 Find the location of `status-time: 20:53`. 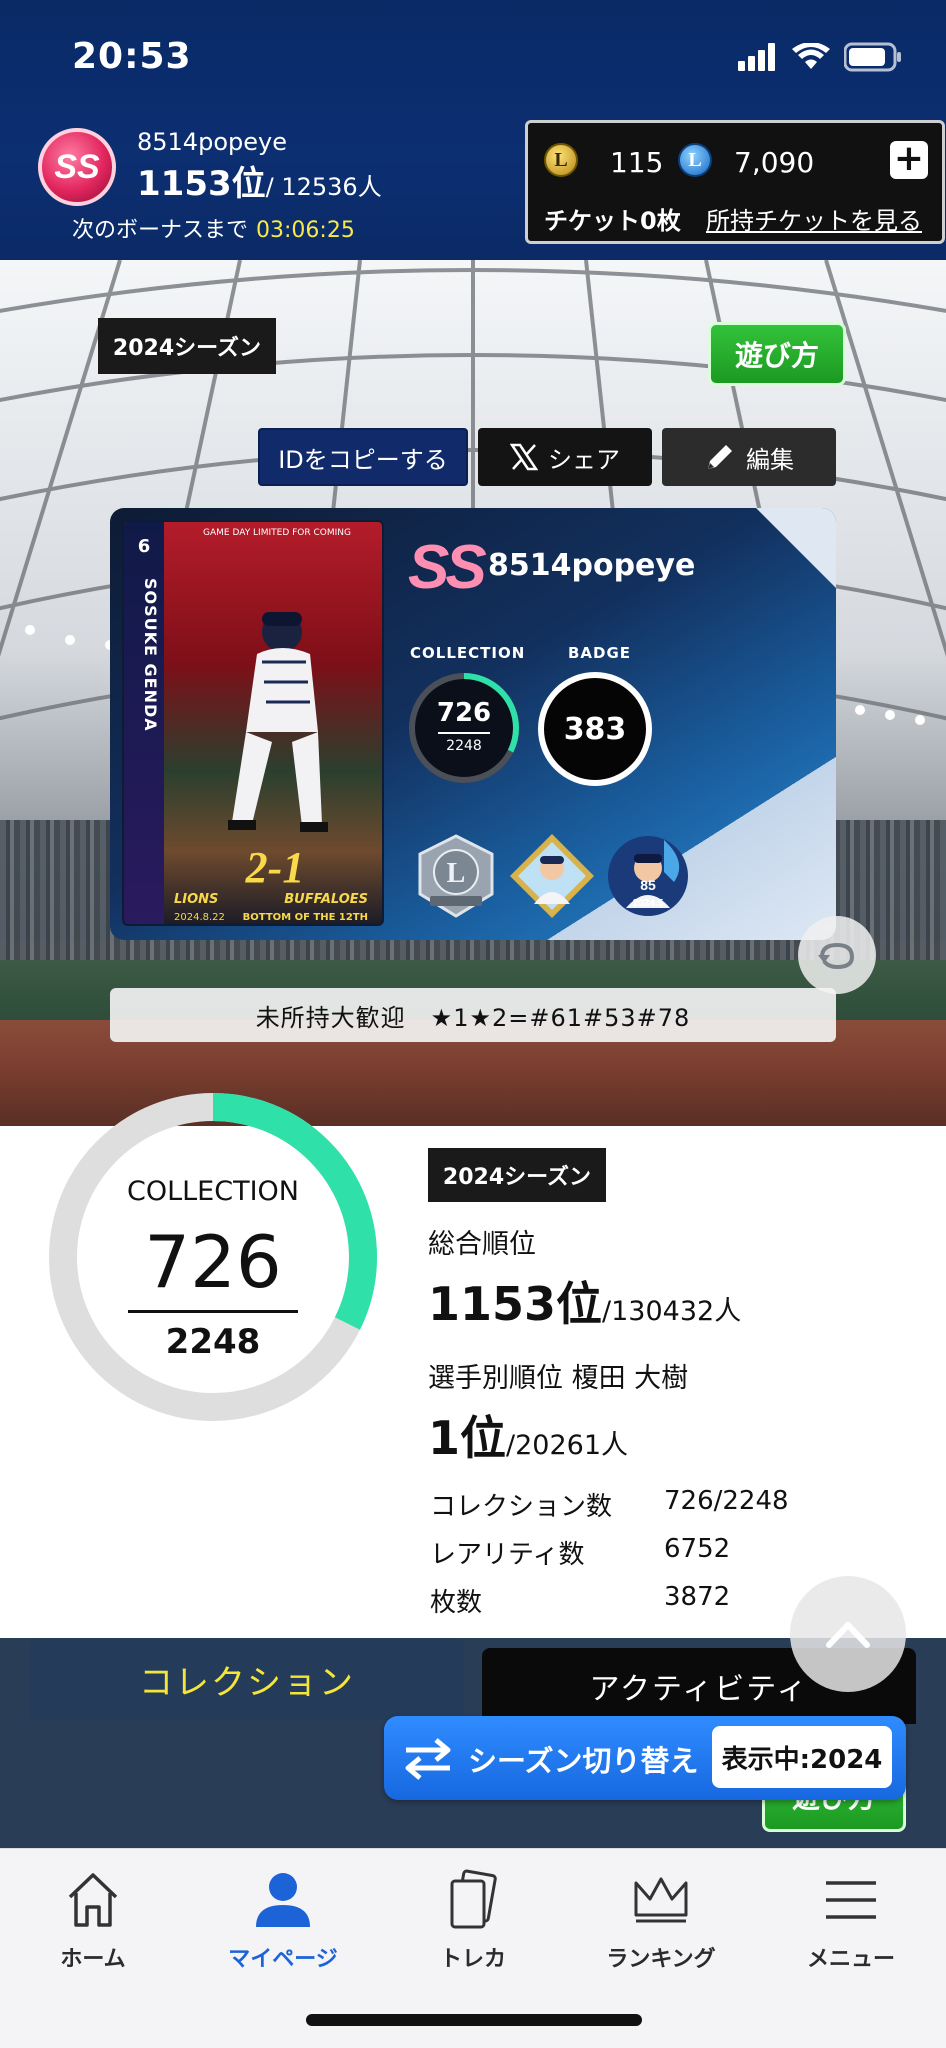

status-time: 20:53 is located at coordinates (132, 56).